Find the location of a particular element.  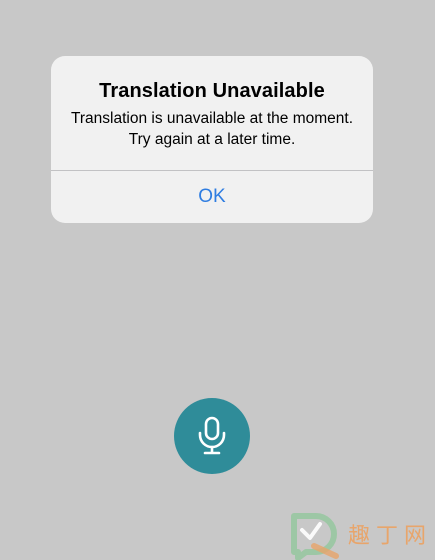

ok-button: OK is located at coordinates (212, 197).